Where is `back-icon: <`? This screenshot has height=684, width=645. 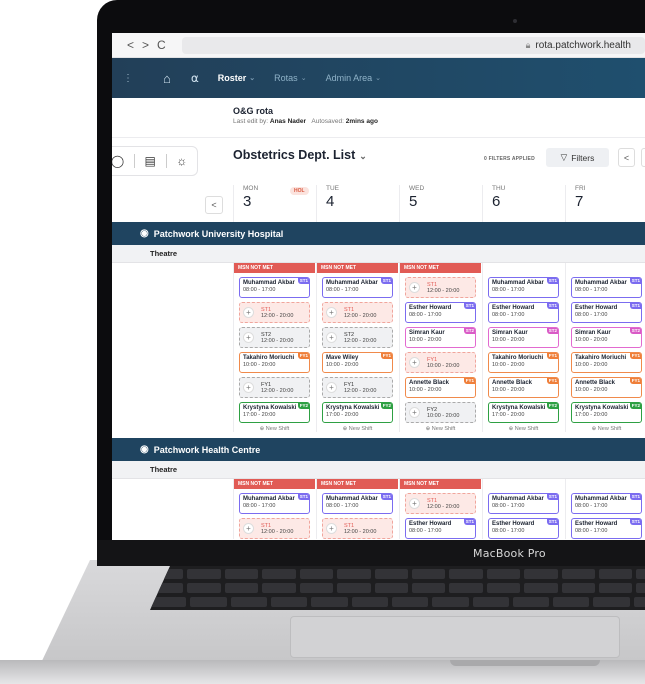 back-icon: < is located at coordinates (130, 45).